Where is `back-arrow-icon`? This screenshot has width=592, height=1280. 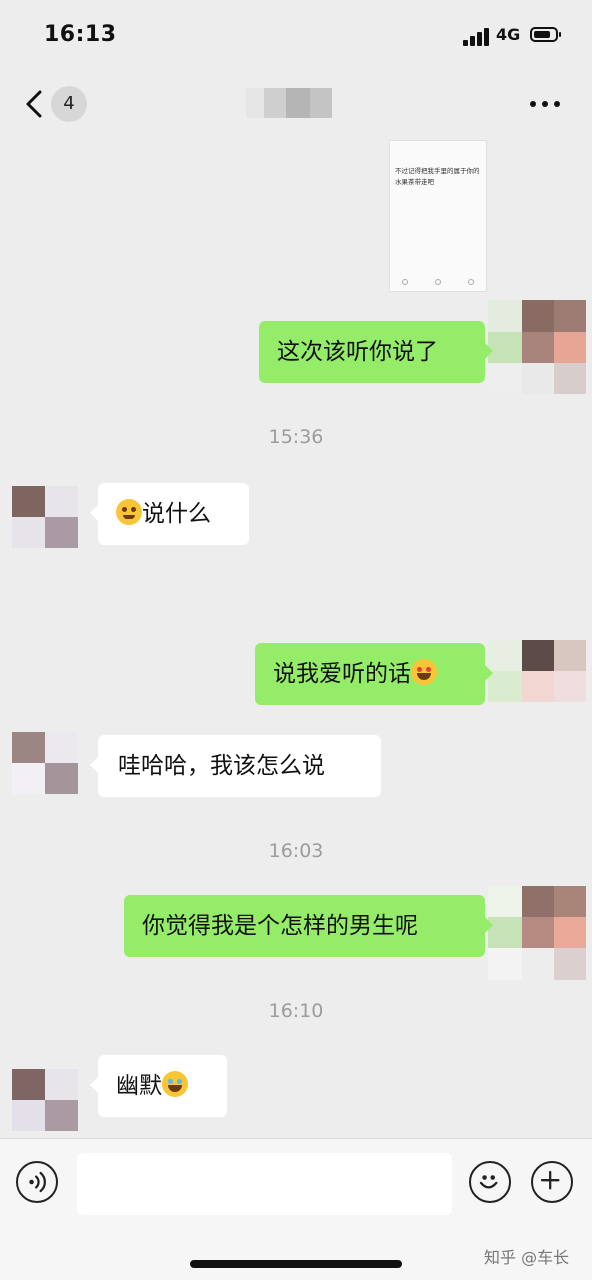 back-arrow-icon is located at coordinates (34, 104).